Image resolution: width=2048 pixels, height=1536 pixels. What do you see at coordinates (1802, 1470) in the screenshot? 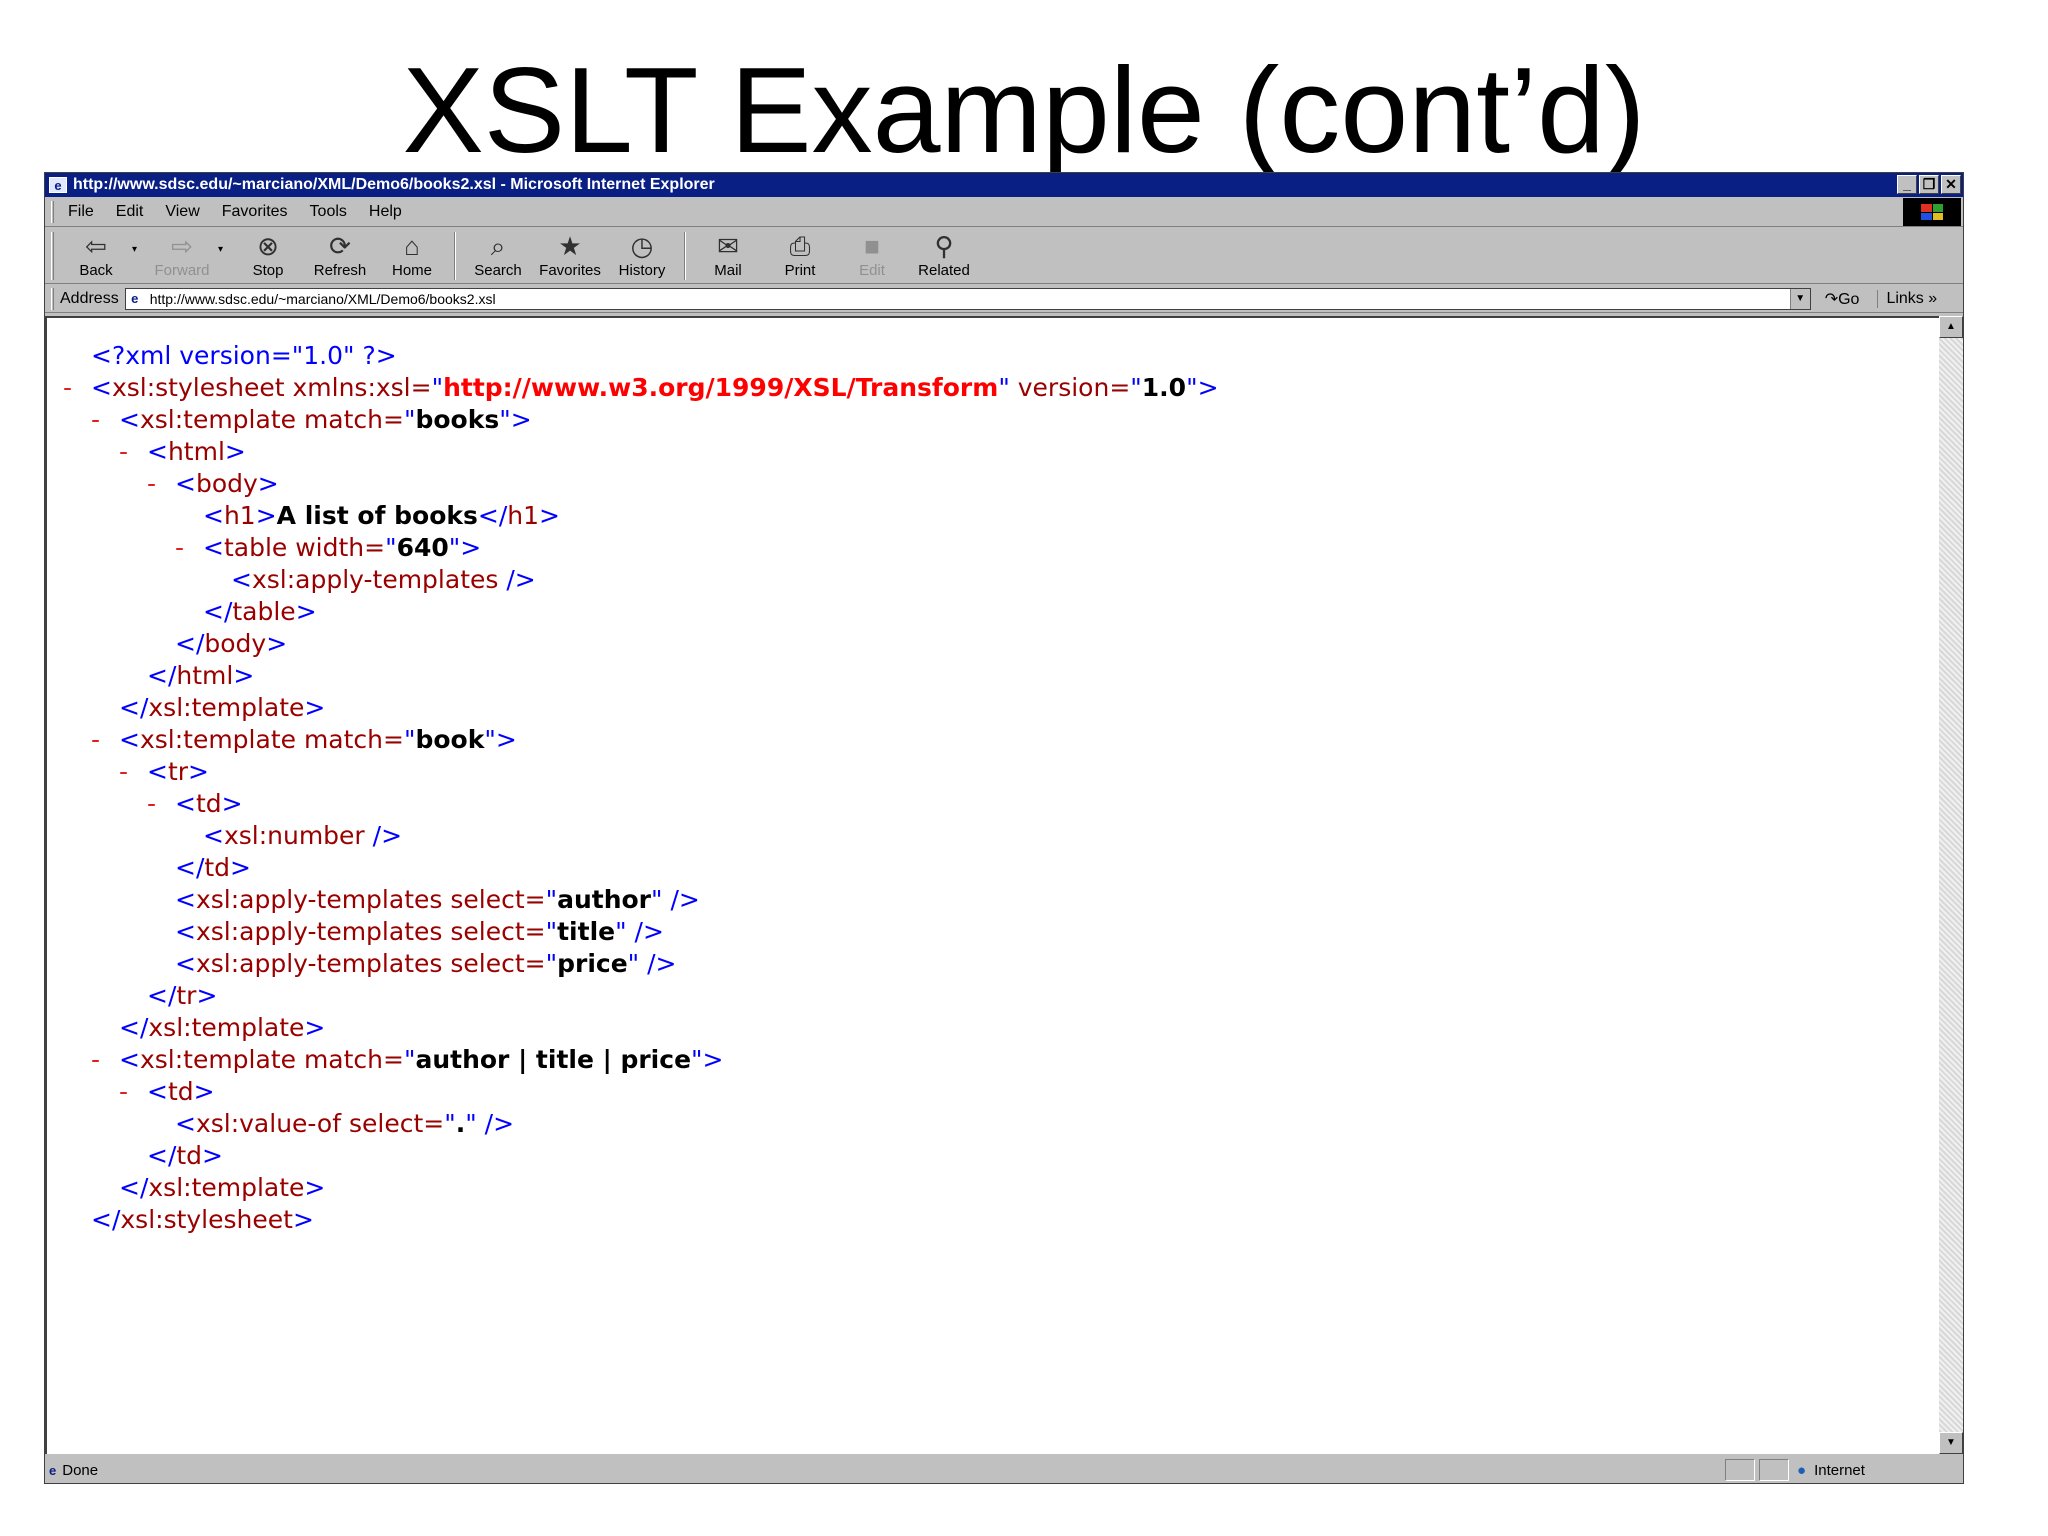
I see `globe-icon: ●` at bounding box center [1802, 1470].